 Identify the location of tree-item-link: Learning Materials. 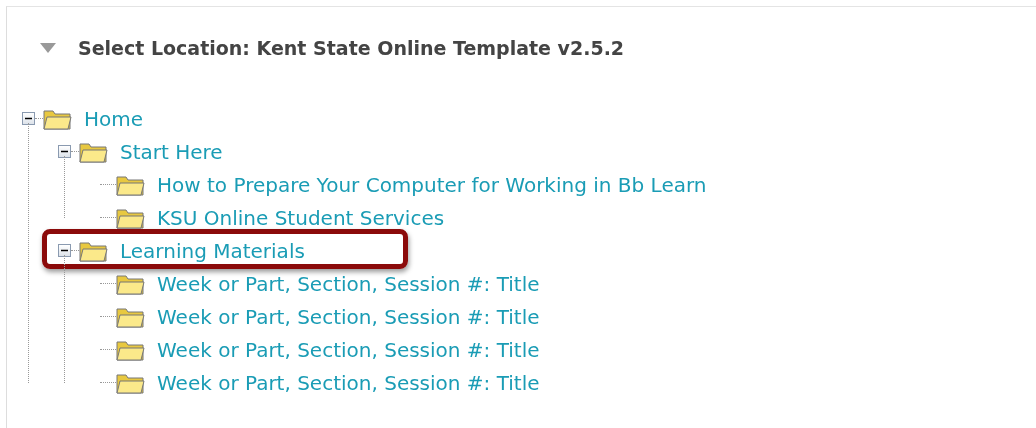
(212, 250).